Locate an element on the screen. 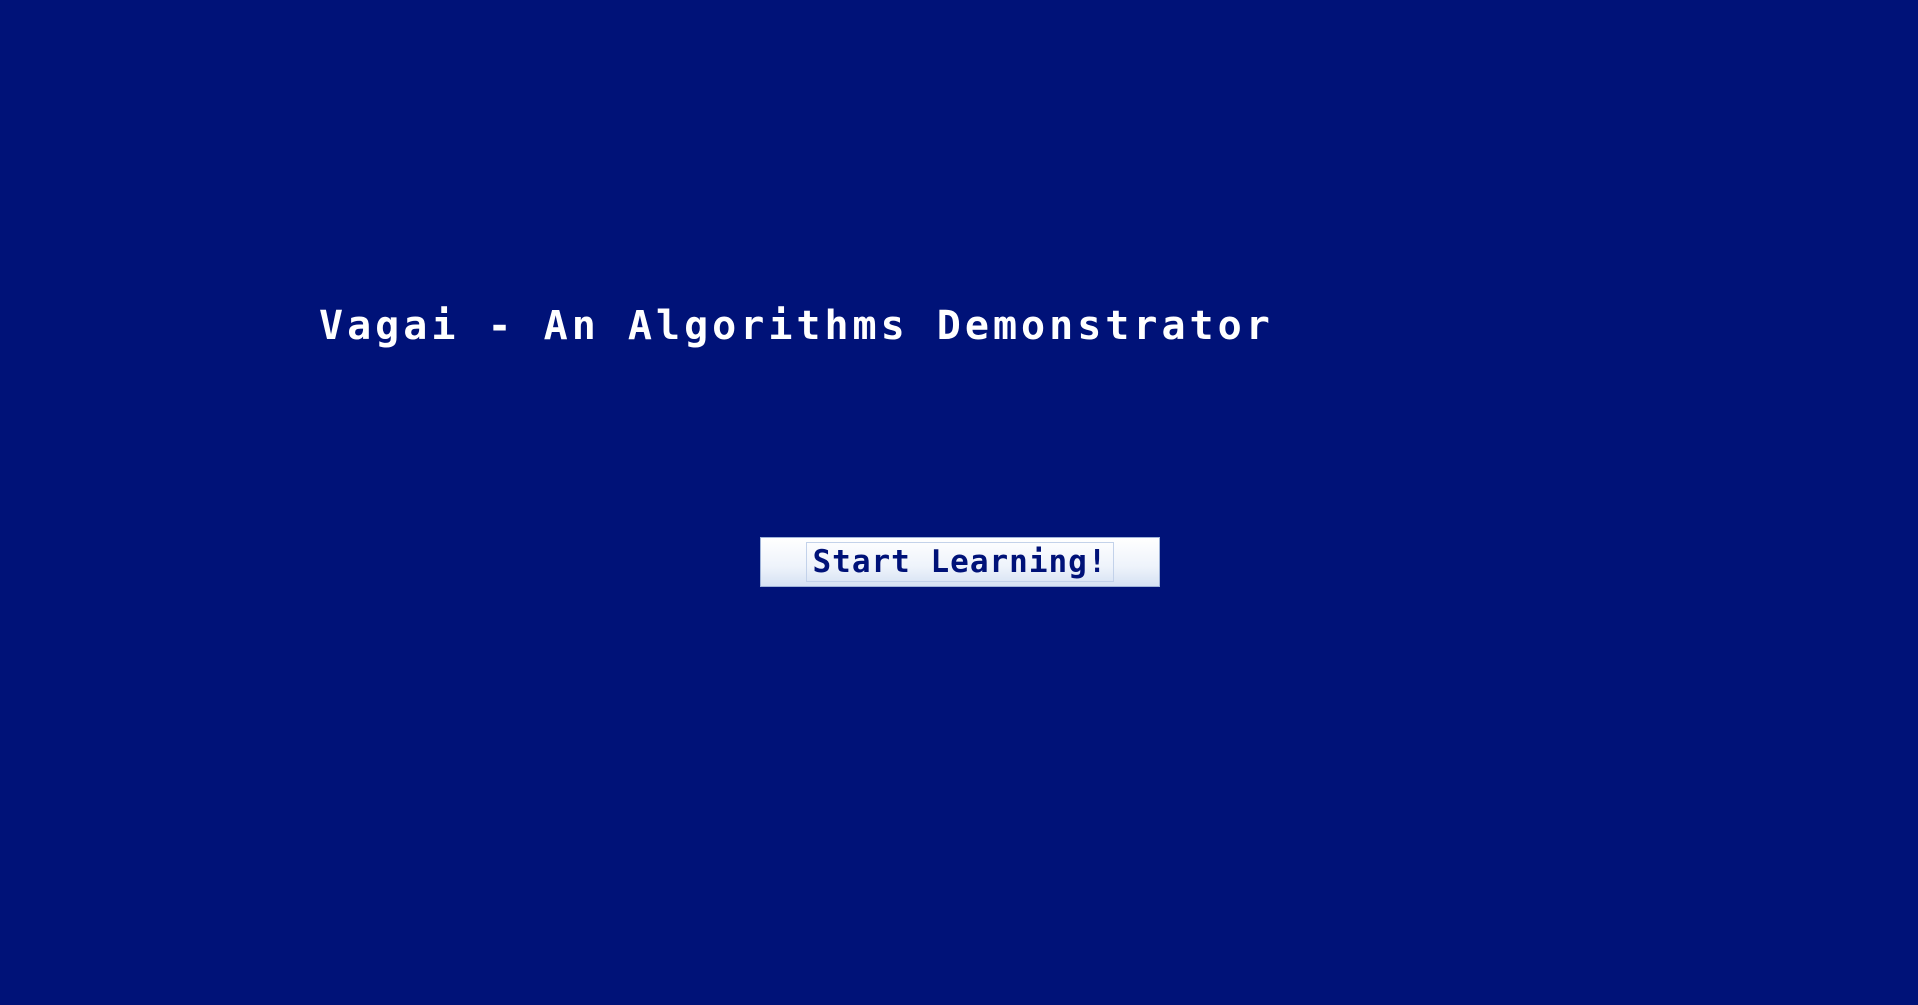 Image resolution: width=1918 pixels, height=1005 pixels. start-learning-button-label: Start Learning! is located at coordinates (960, 562).